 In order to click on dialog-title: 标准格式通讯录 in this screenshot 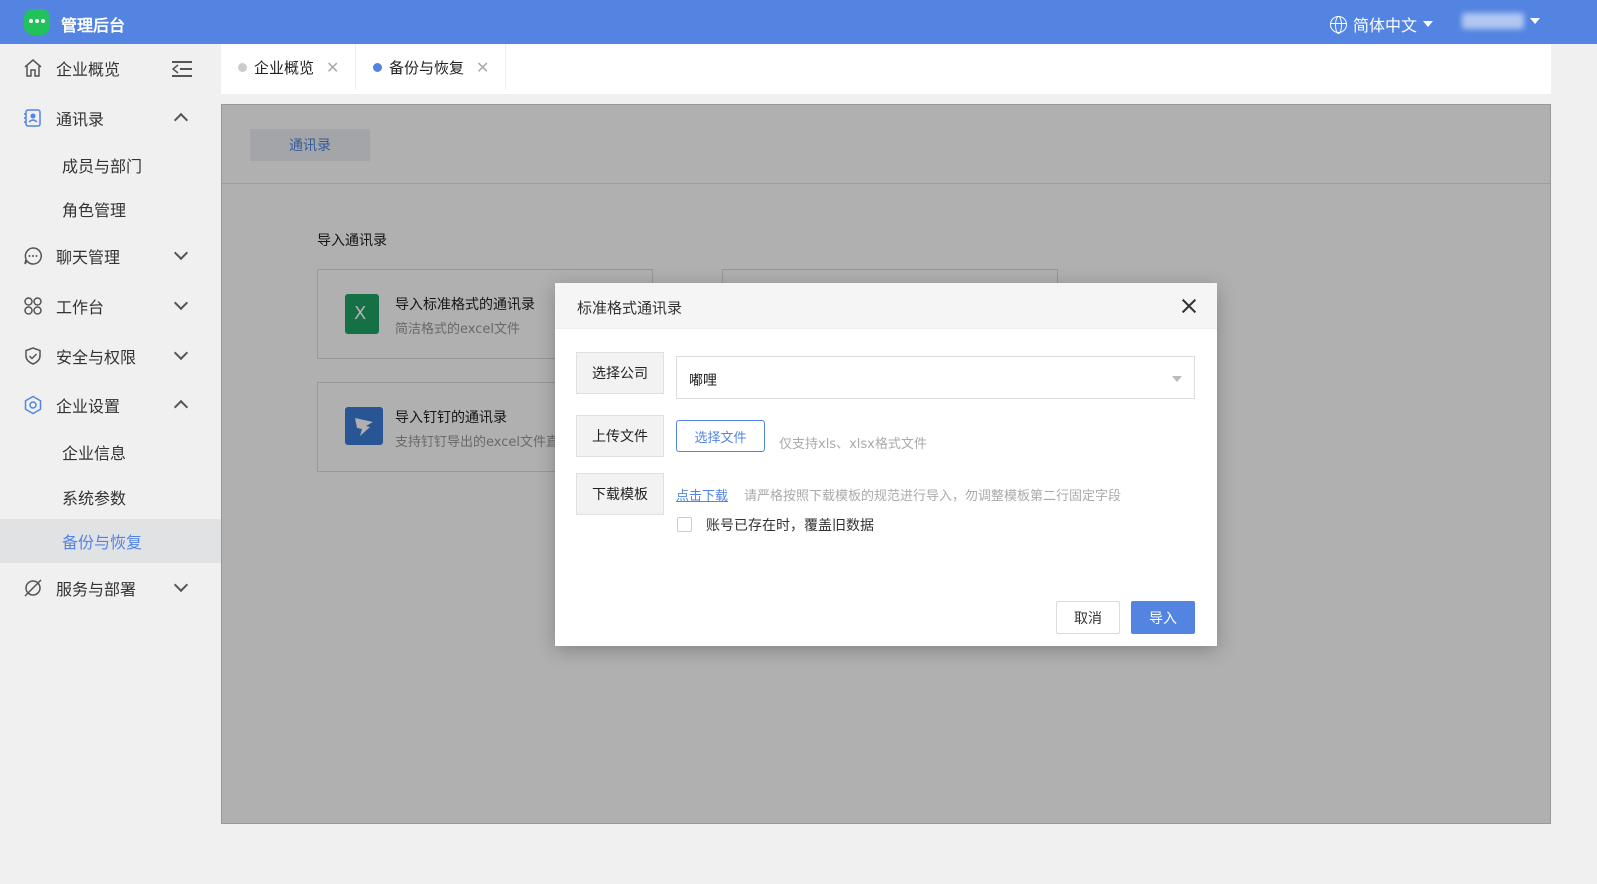, I will do `click(630, 308)`.